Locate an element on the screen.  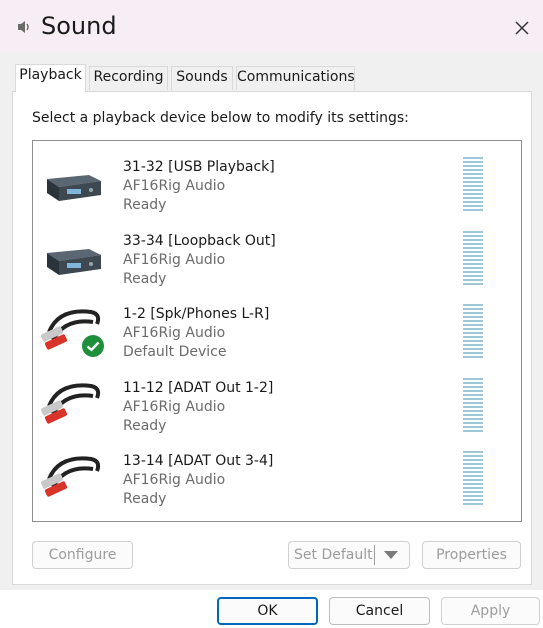
device-name: 33-34 [Loopback Out] is located at coordinates (199, 241).